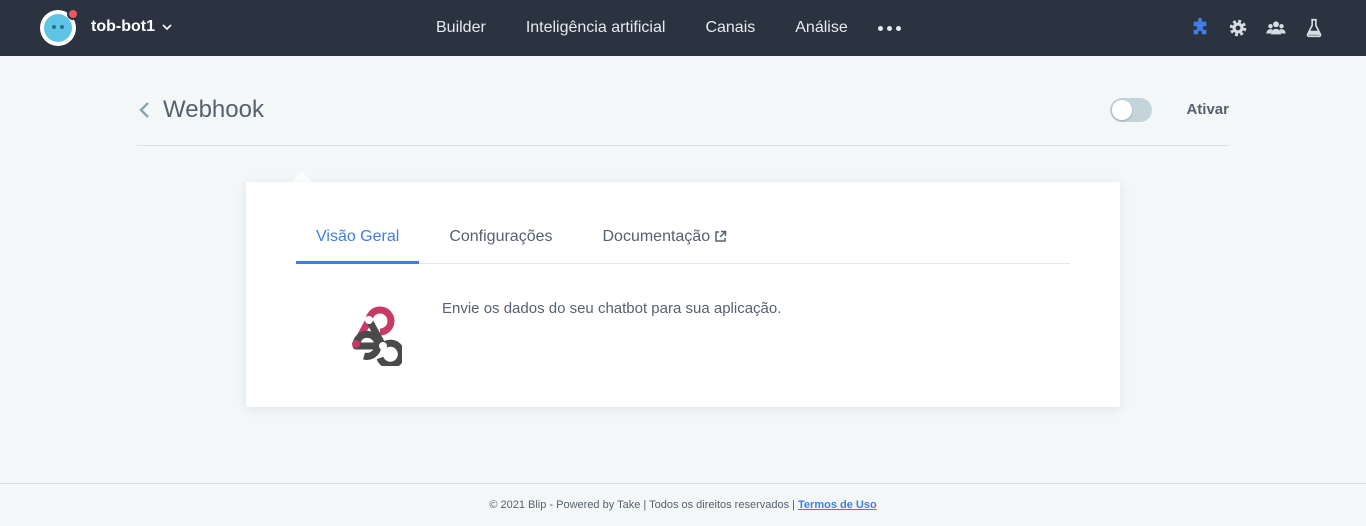 The height and width of the screenshot is (526, 1366). I want to click on nav-channels: Canais, so click(730, 28).